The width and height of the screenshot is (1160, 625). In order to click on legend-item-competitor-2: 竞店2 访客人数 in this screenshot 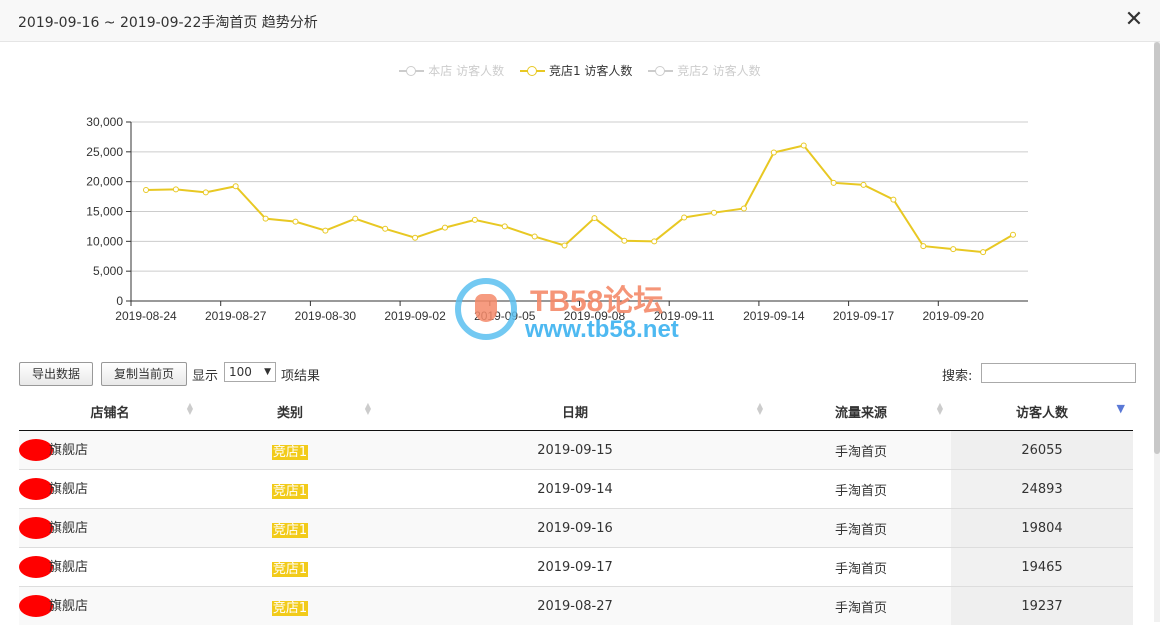, I will do `click(704, 70)`.